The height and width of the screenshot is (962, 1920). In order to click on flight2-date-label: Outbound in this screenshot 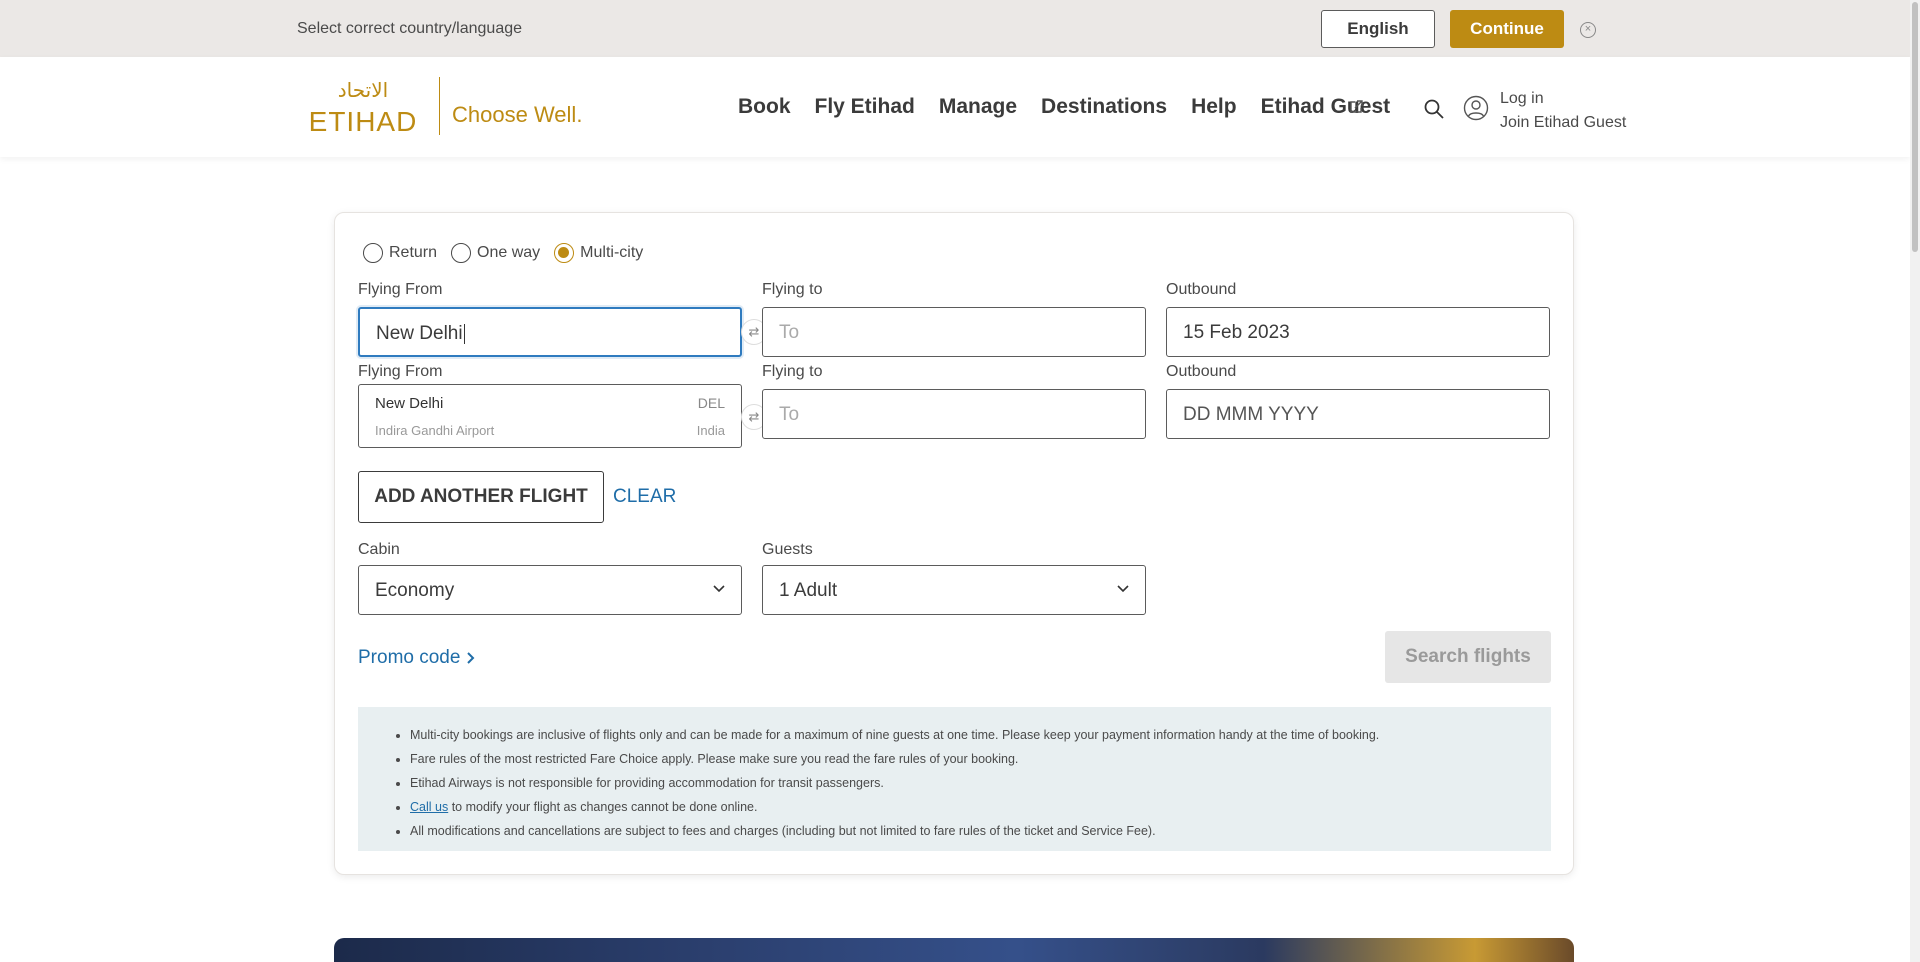, I will do `click(1201, 371)`.